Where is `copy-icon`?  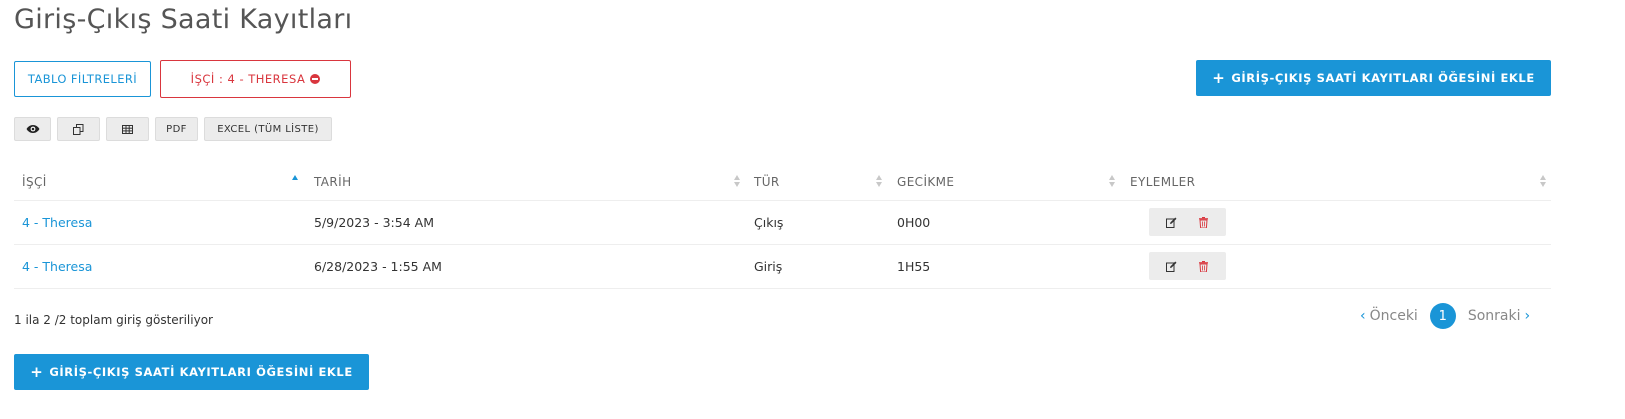
copy-icon is located at coordinates (78, 129).